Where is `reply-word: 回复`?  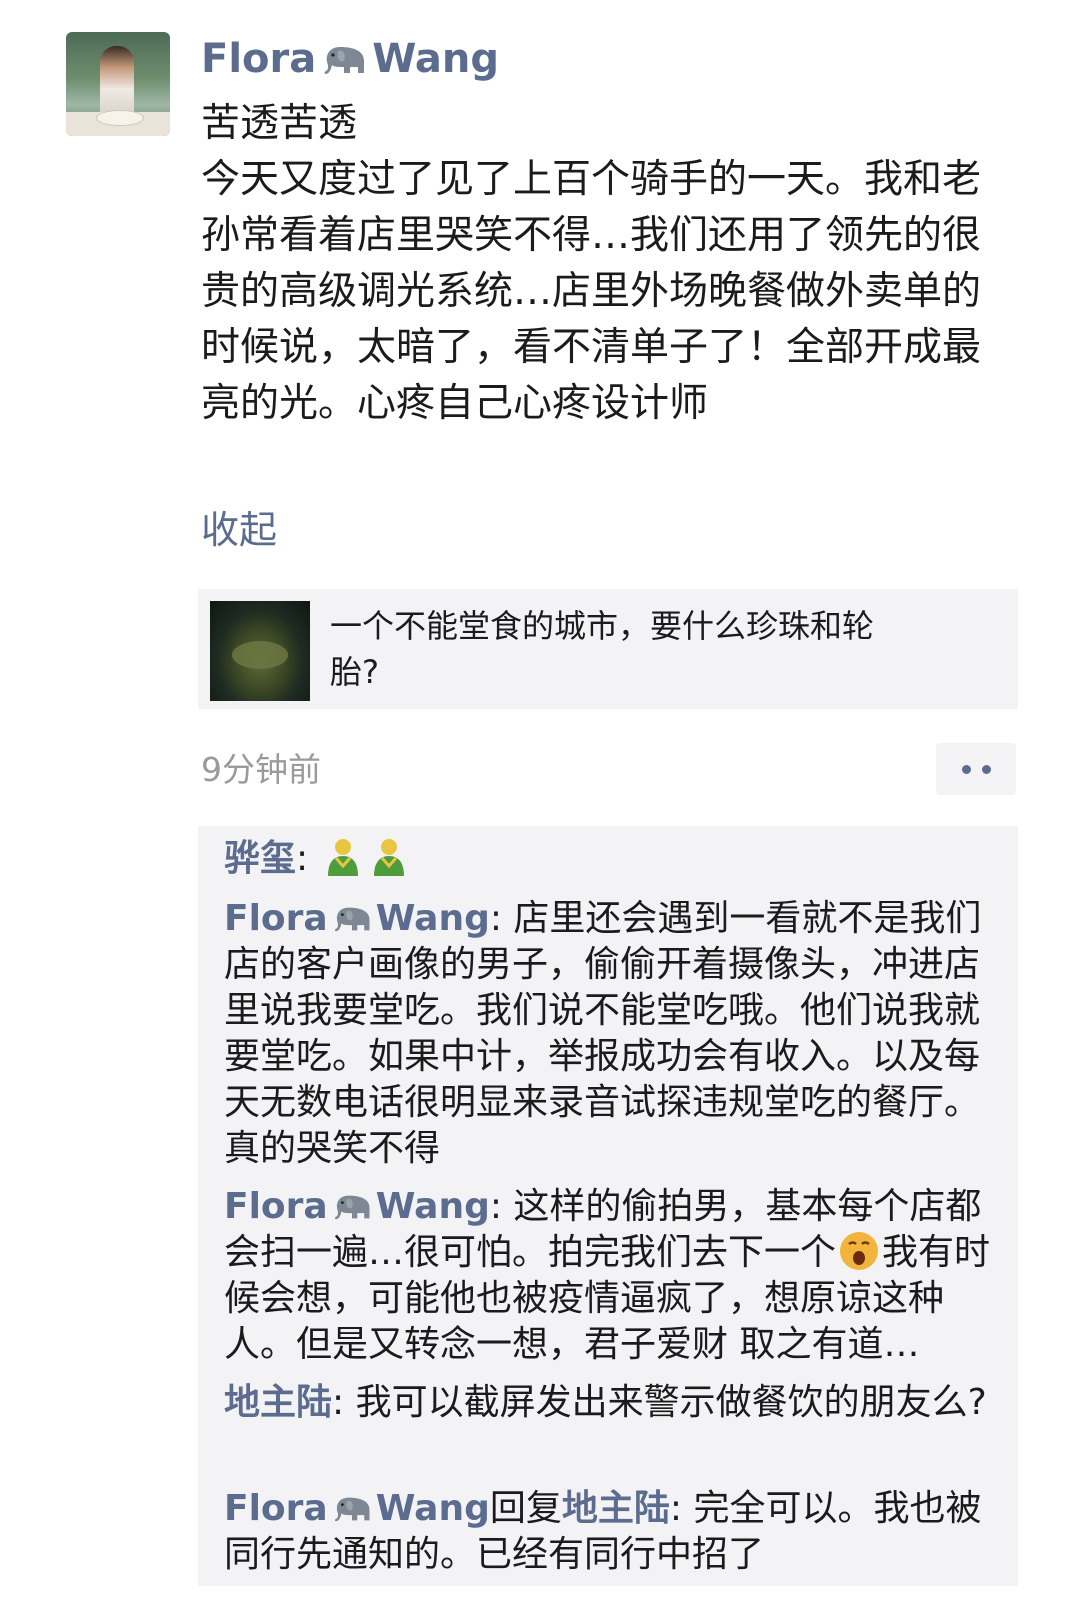
reply-word: 回复 is located at coordinates (525, 1508).